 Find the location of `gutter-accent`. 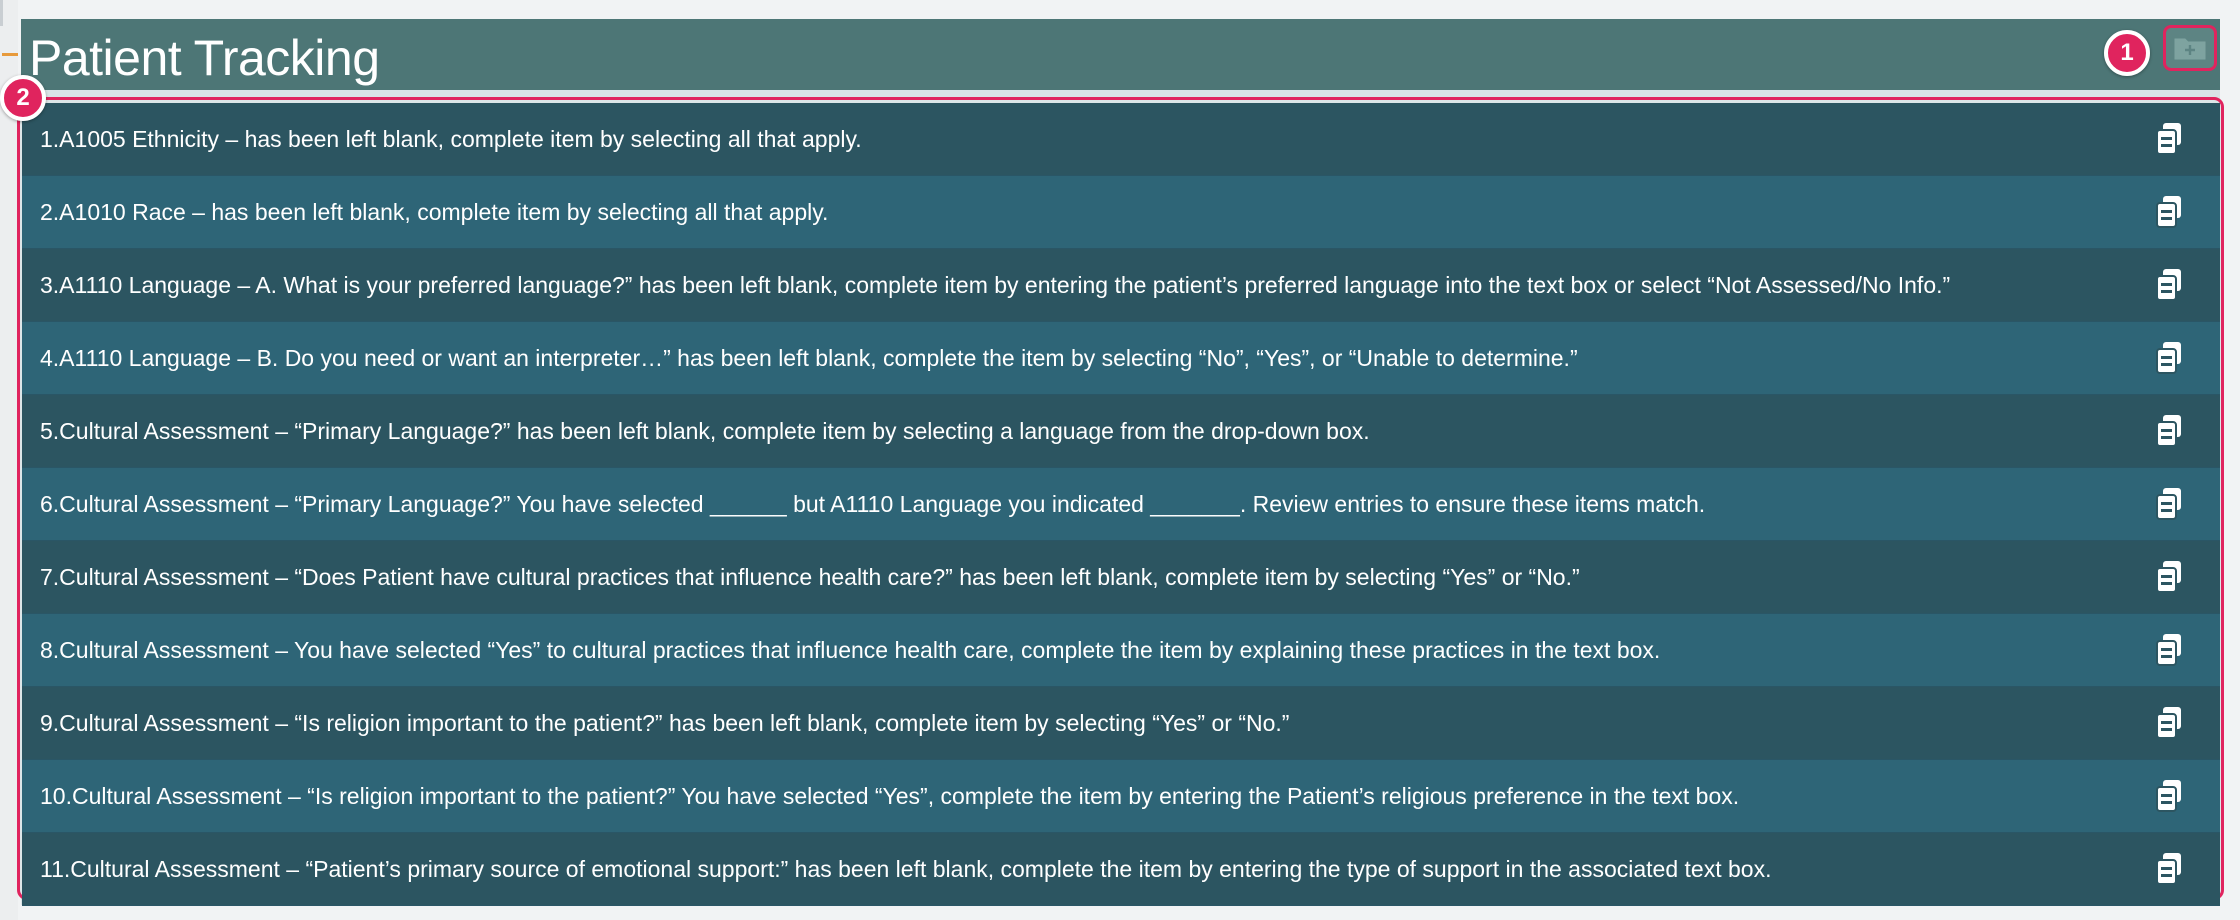

gutter-accent is located at coordinates (10, 54).